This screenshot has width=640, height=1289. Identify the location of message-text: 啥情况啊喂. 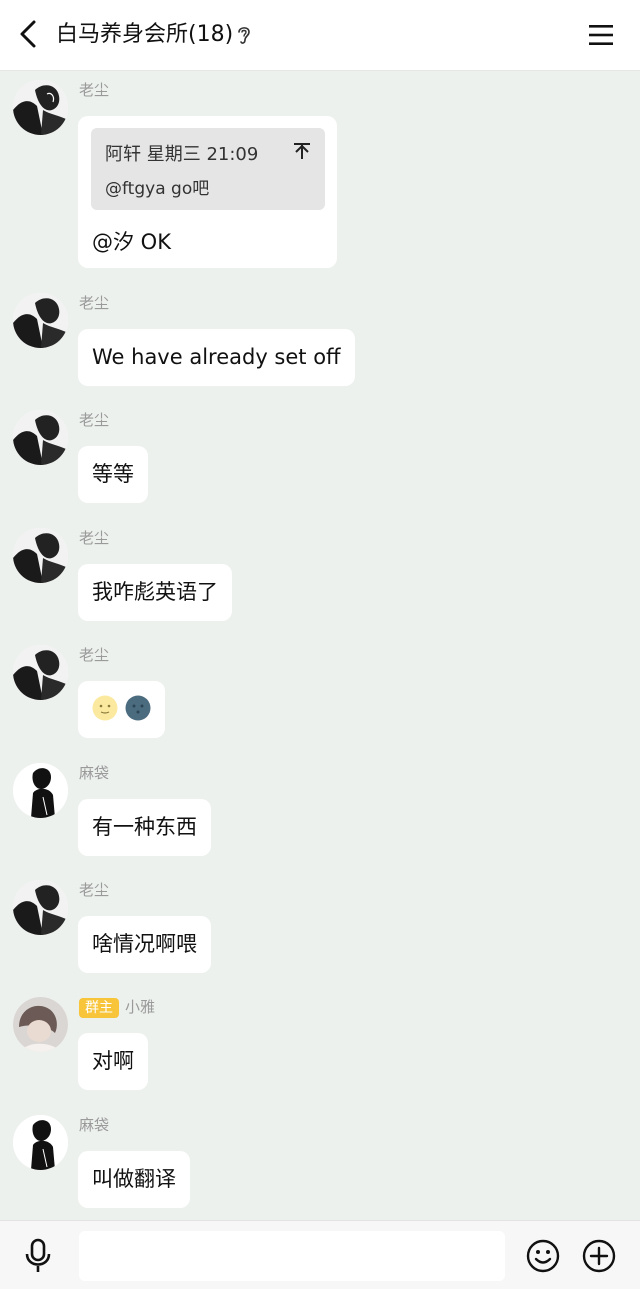
(144, 944).